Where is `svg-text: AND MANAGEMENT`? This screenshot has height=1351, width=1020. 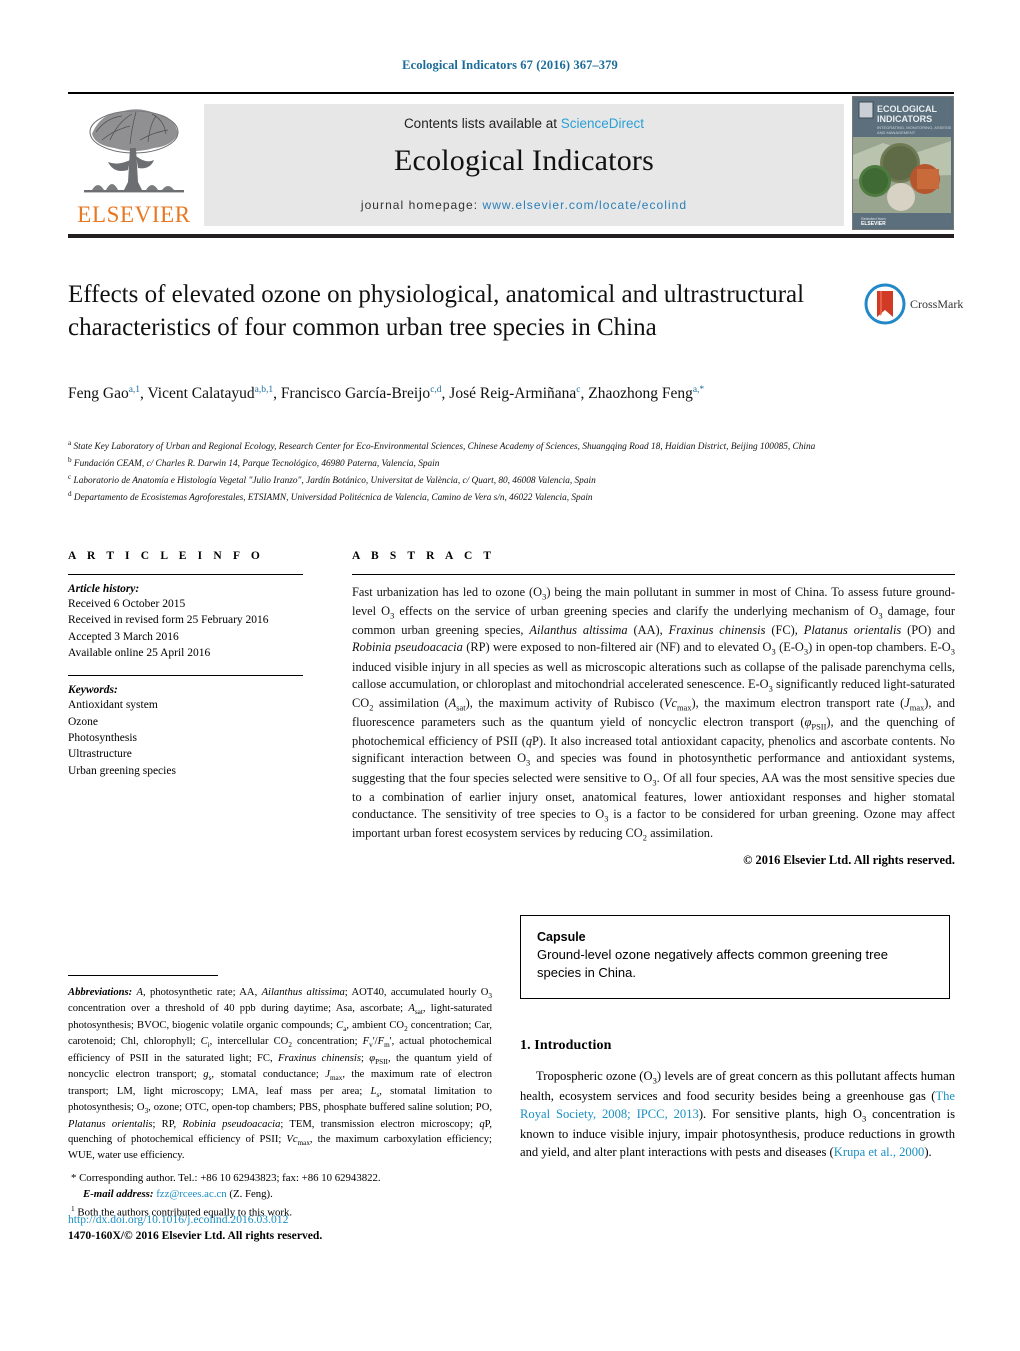 svg-text: AND MANAGEMENT is located at coordinates (896, 132).